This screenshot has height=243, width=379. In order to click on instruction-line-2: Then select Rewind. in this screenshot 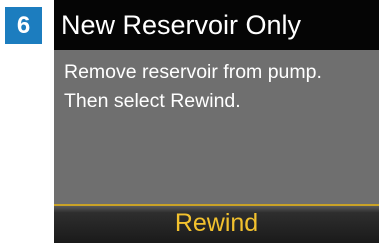, I will do `click(152, 101)`.